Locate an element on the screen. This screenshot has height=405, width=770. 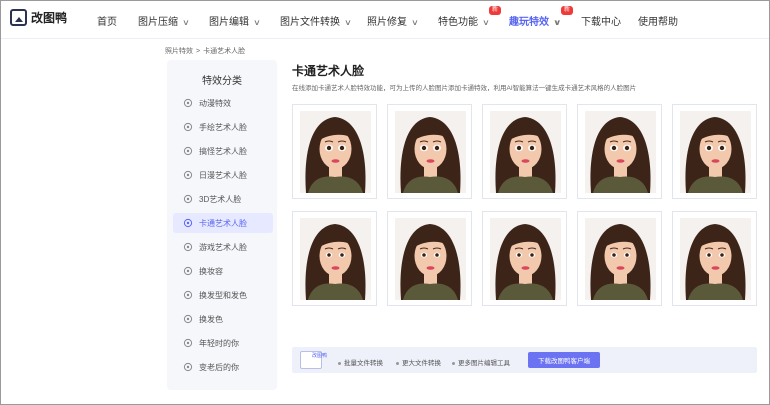
sketch-face-icon is located at coordinates (188, 127).